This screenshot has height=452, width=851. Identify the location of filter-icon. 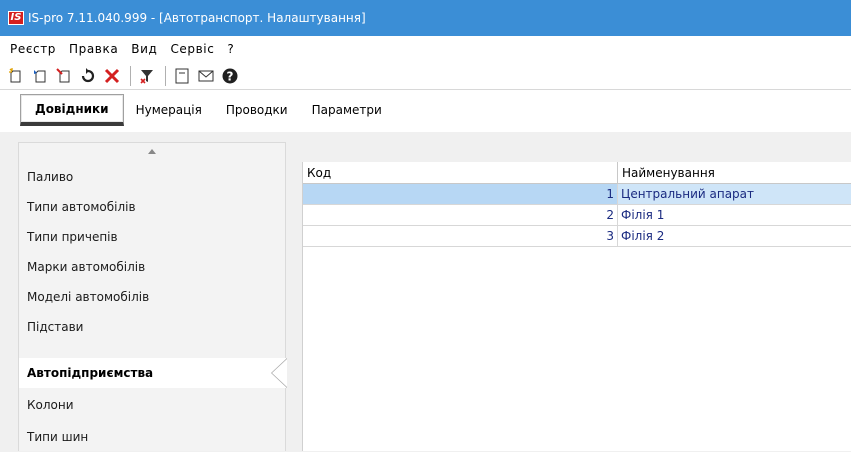
(147, 76).